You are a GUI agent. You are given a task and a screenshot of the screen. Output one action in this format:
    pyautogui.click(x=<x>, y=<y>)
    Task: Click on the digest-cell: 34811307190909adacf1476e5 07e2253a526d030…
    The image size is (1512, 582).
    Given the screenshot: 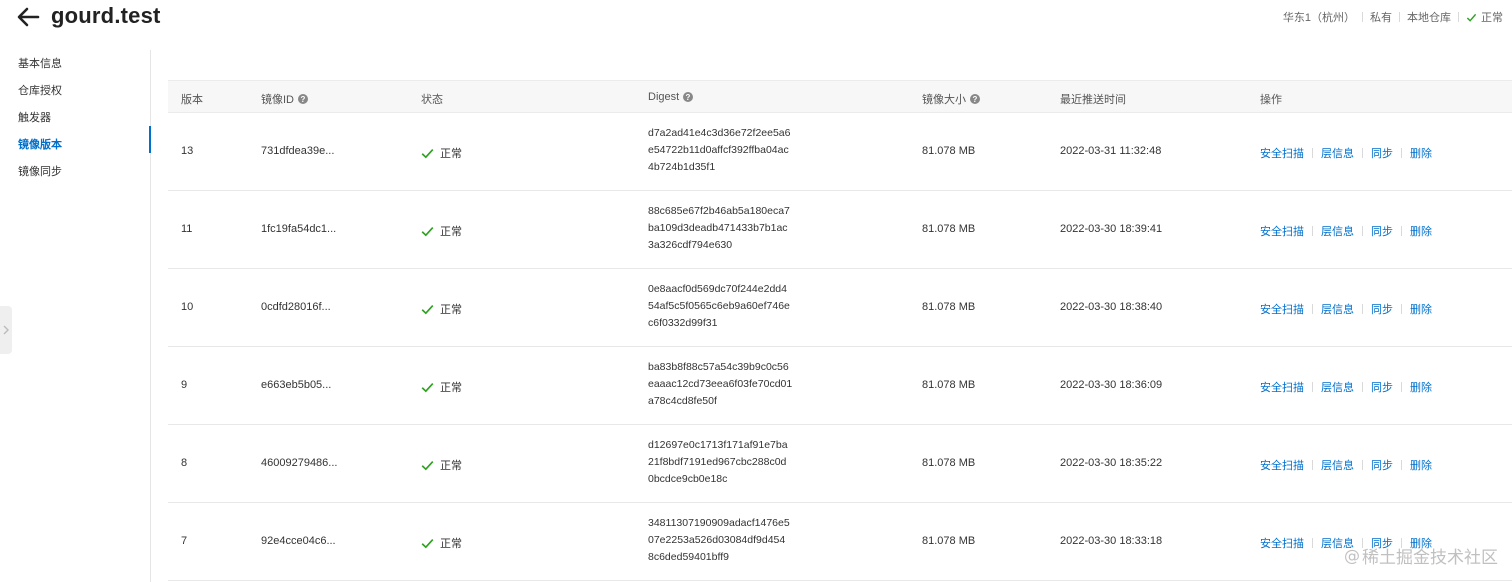 What is the action you would take?
    pyautogui.click(x=719, y=540)
    